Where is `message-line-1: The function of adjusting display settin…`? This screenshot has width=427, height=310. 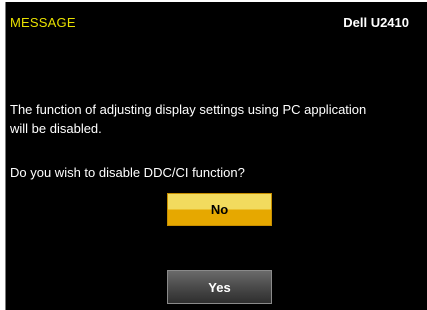
message-line-1: The function of adjusting display settin… is located at coordinates (188, 109).